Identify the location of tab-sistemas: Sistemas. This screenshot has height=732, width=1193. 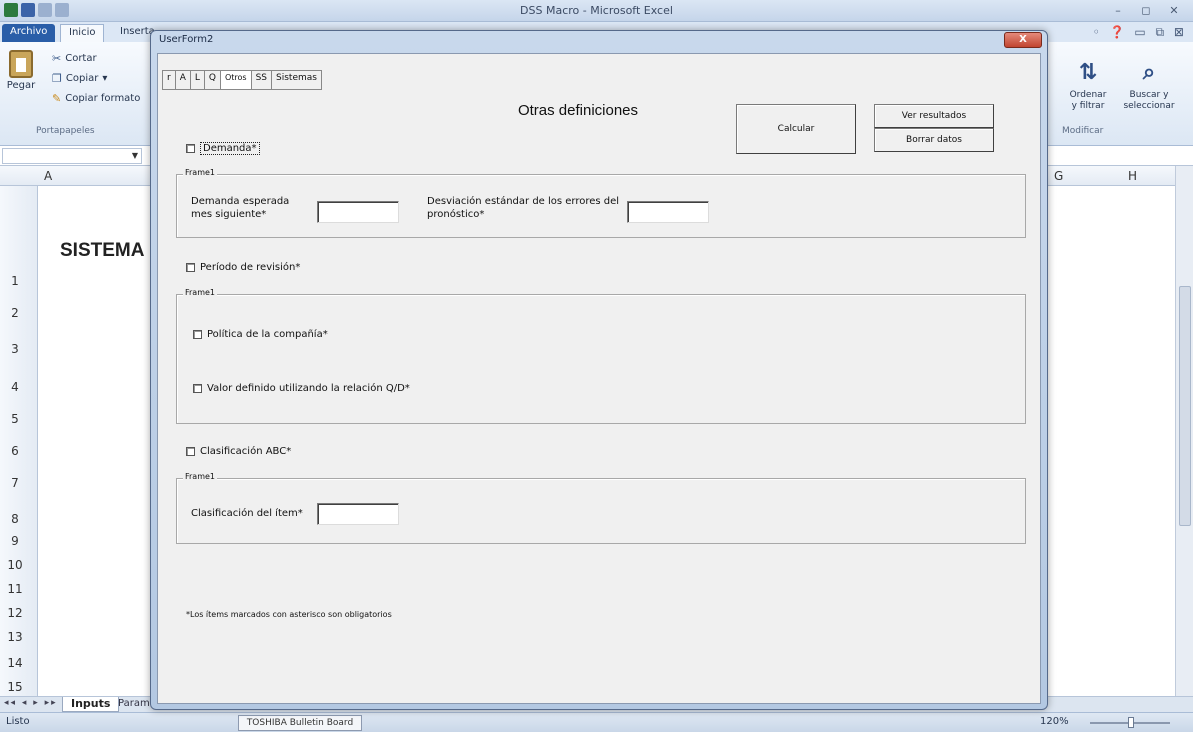
(296, 80).